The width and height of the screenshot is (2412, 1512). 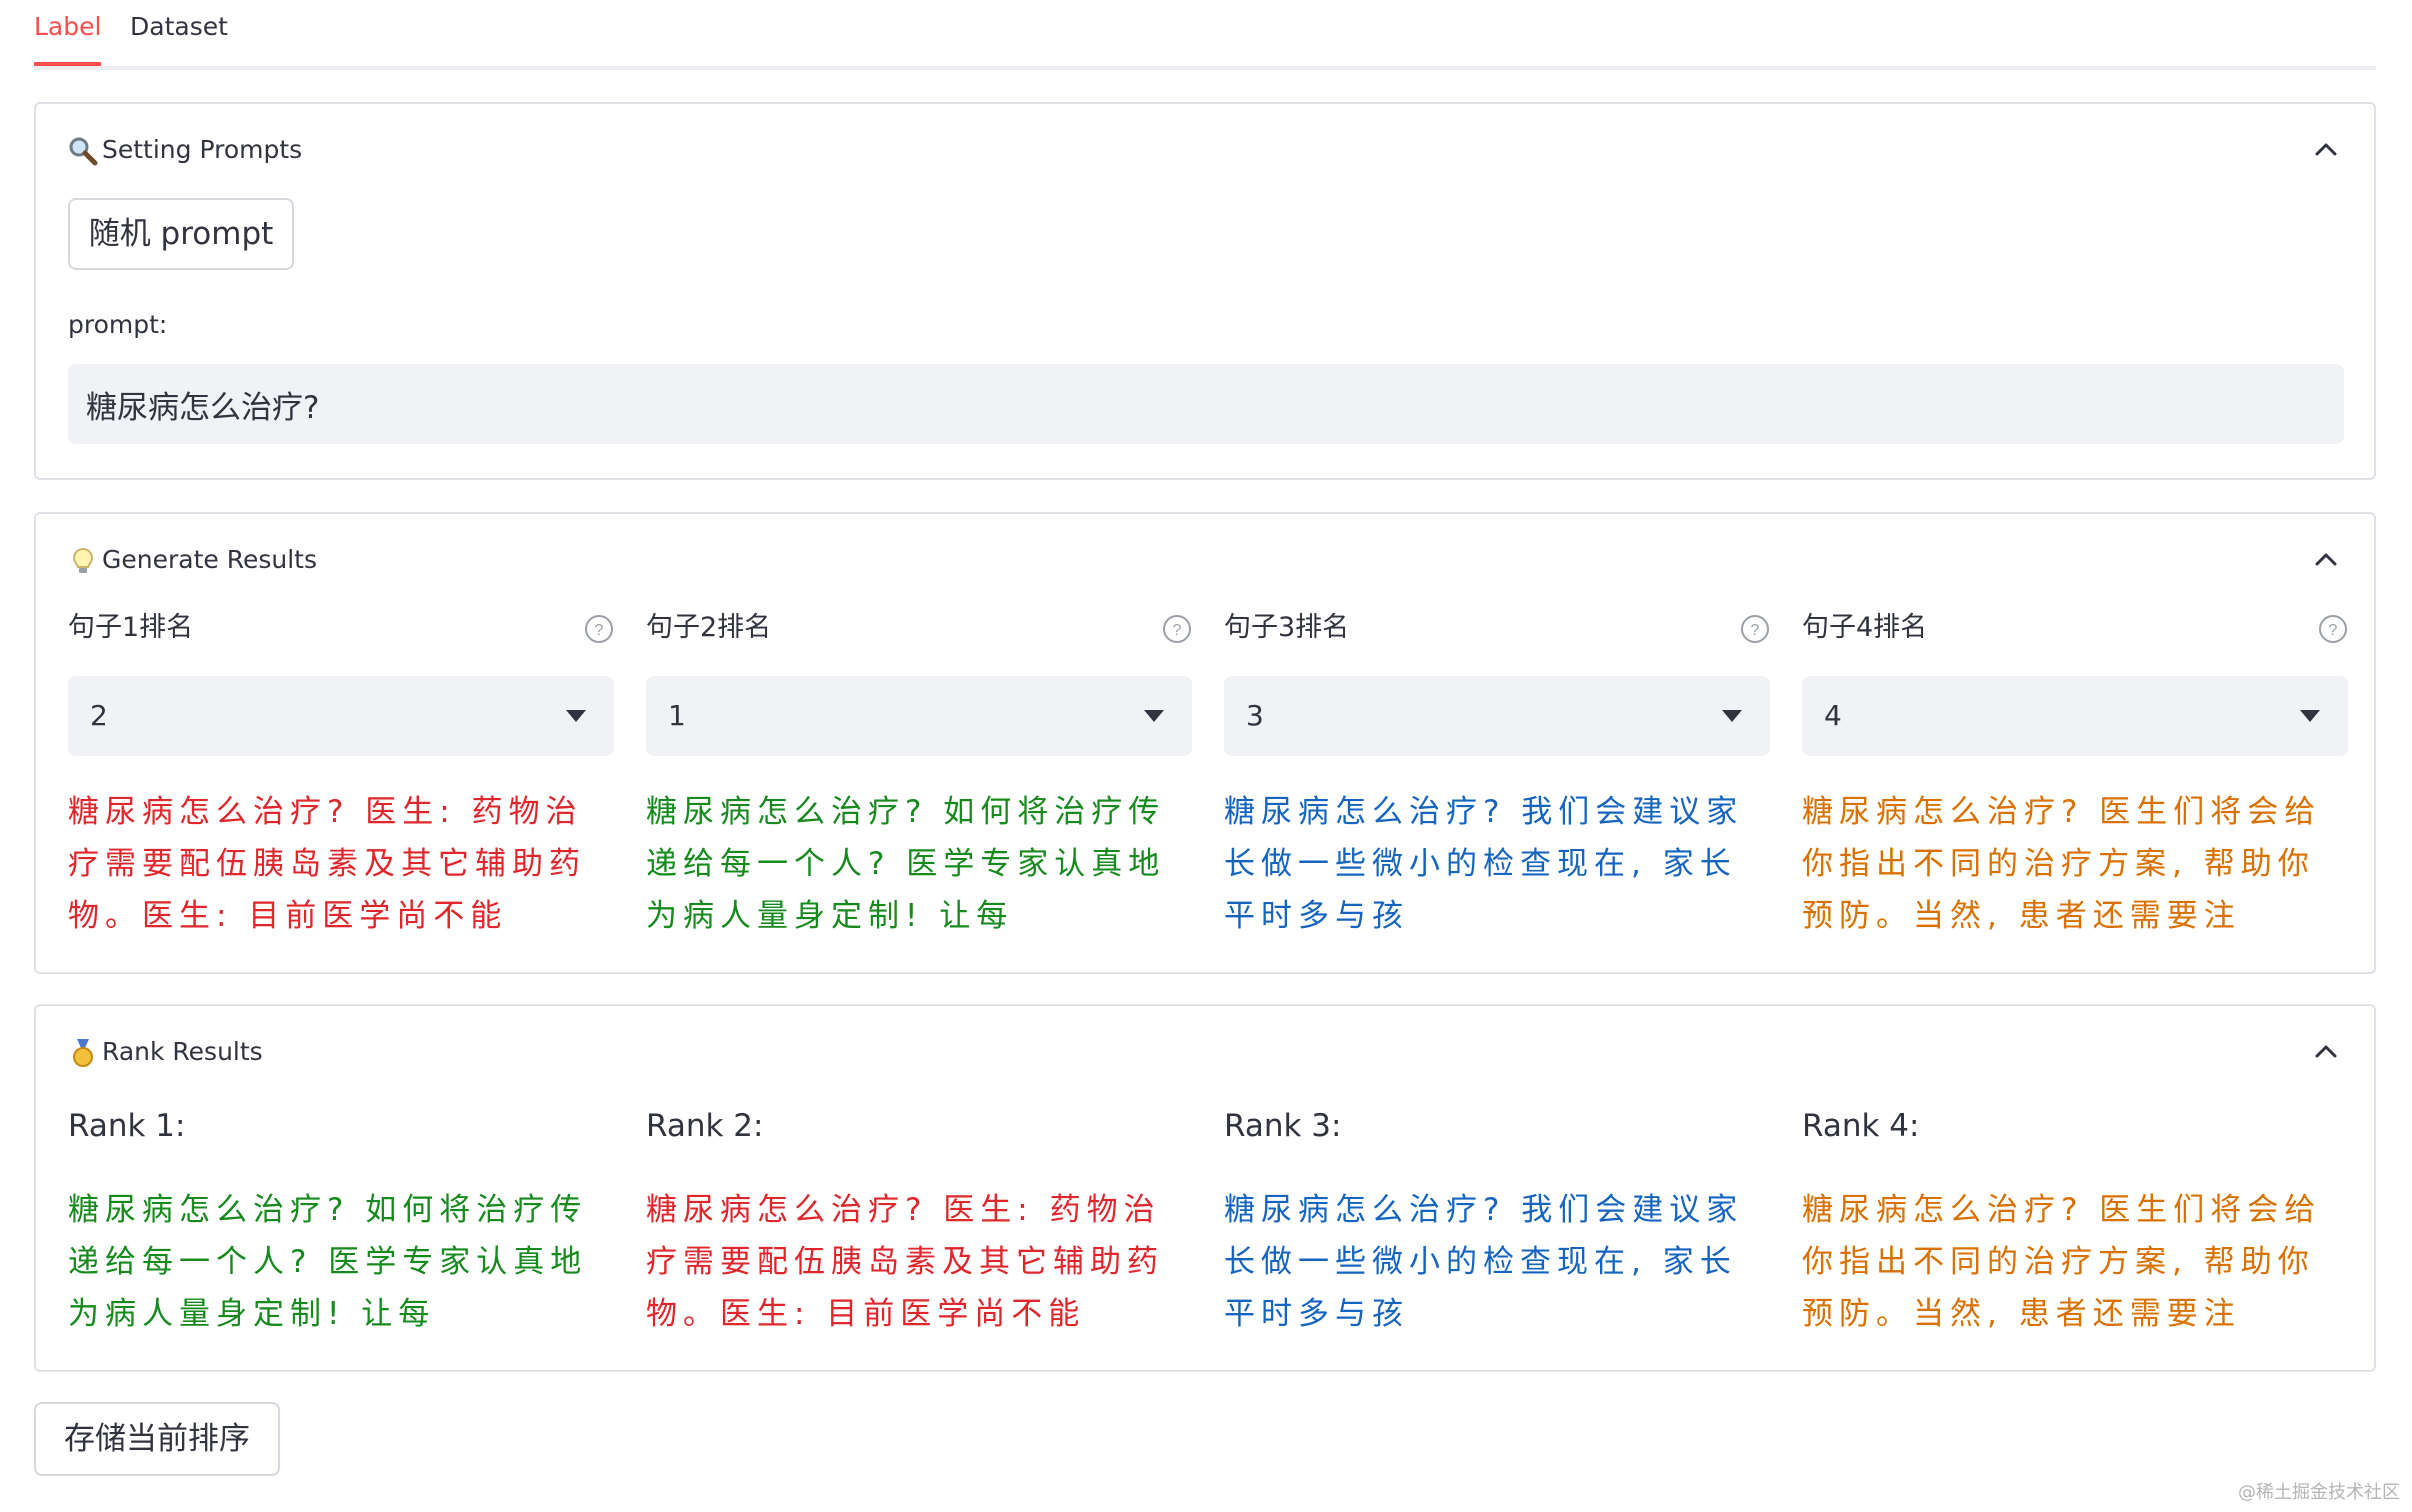 What do you see at coordinates (68, 38) in the screenshot?
I see `tab-label: Label` at bounding box center [68, 38].